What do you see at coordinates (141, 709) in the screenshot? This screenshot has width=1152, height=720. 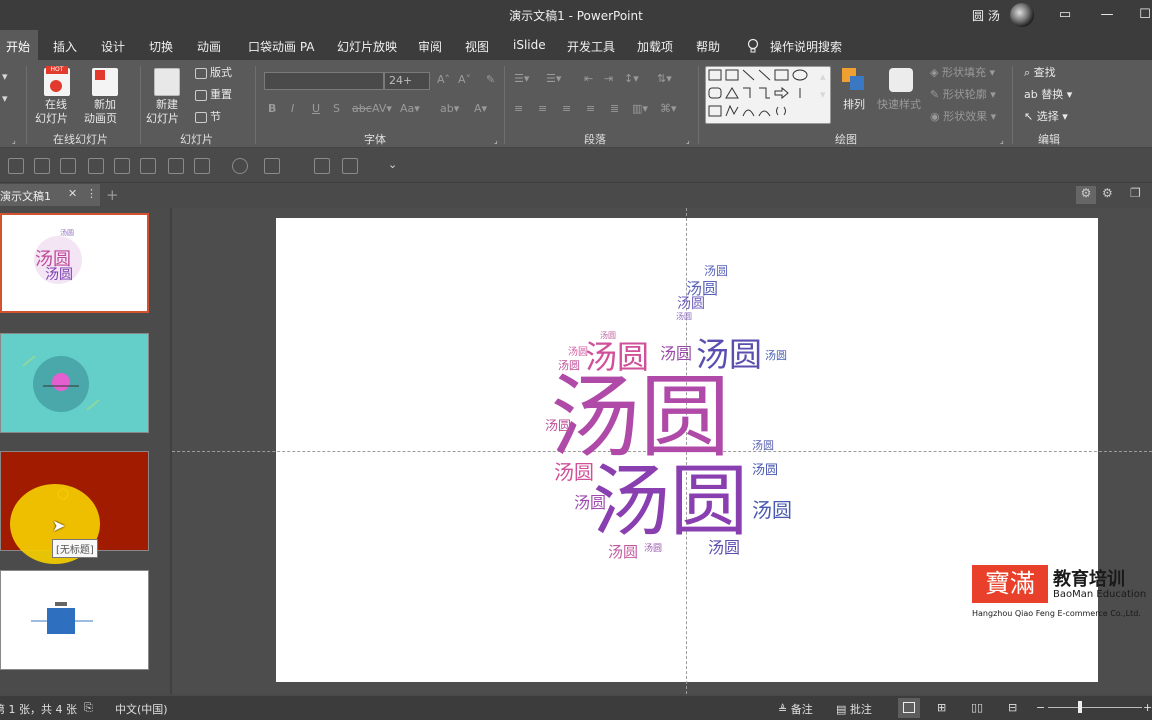 I see `language-indicator: 中文(中国)` at bounding box center [141, 709].